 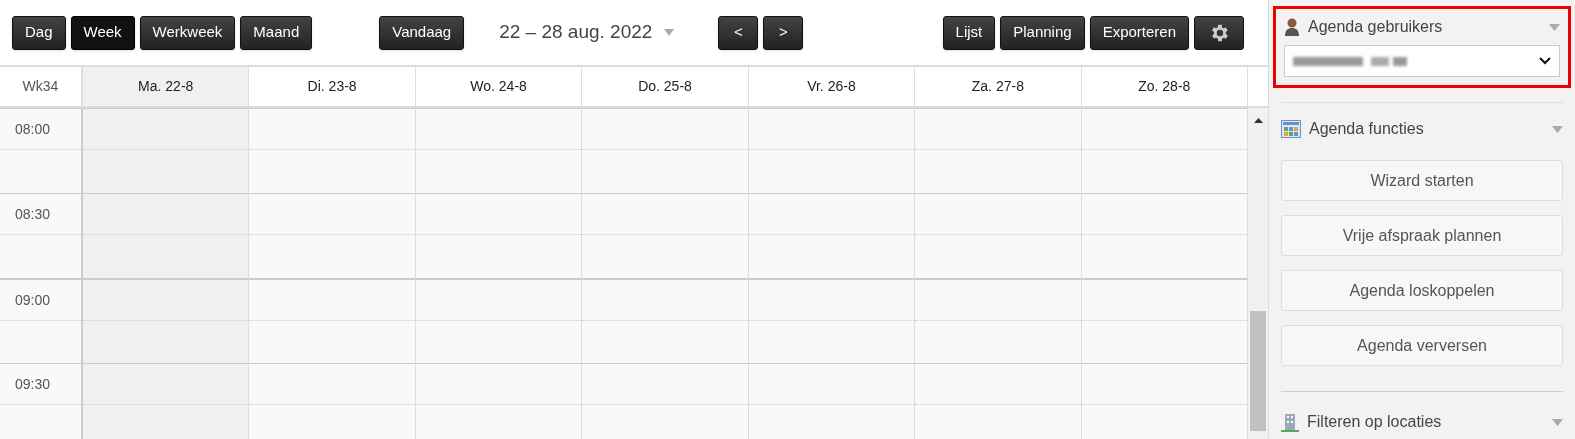 I want to click on building-icon, so click(x=1290, y=422).